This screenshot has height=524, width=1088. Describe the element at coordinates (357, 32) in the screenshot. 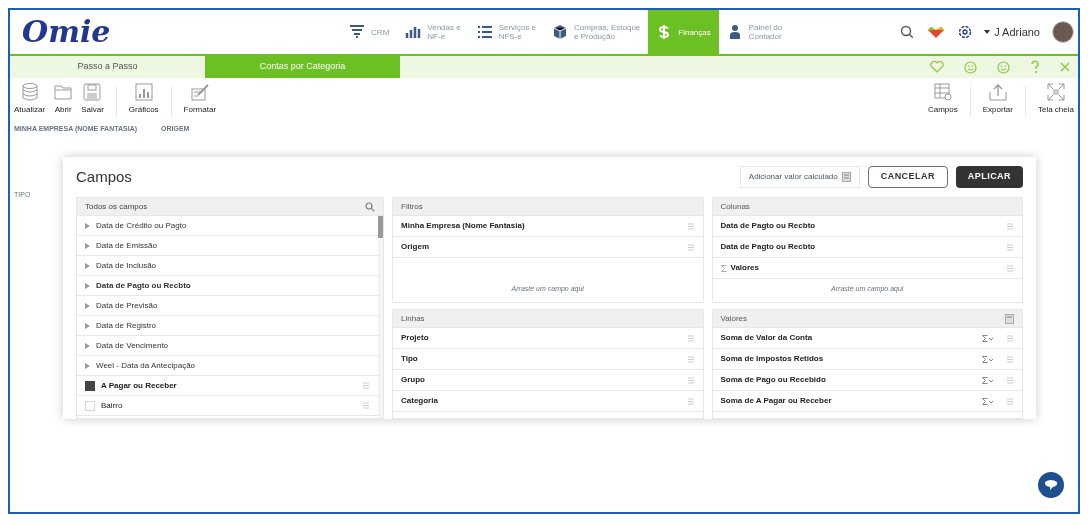

I see `filter-icon` at that location.